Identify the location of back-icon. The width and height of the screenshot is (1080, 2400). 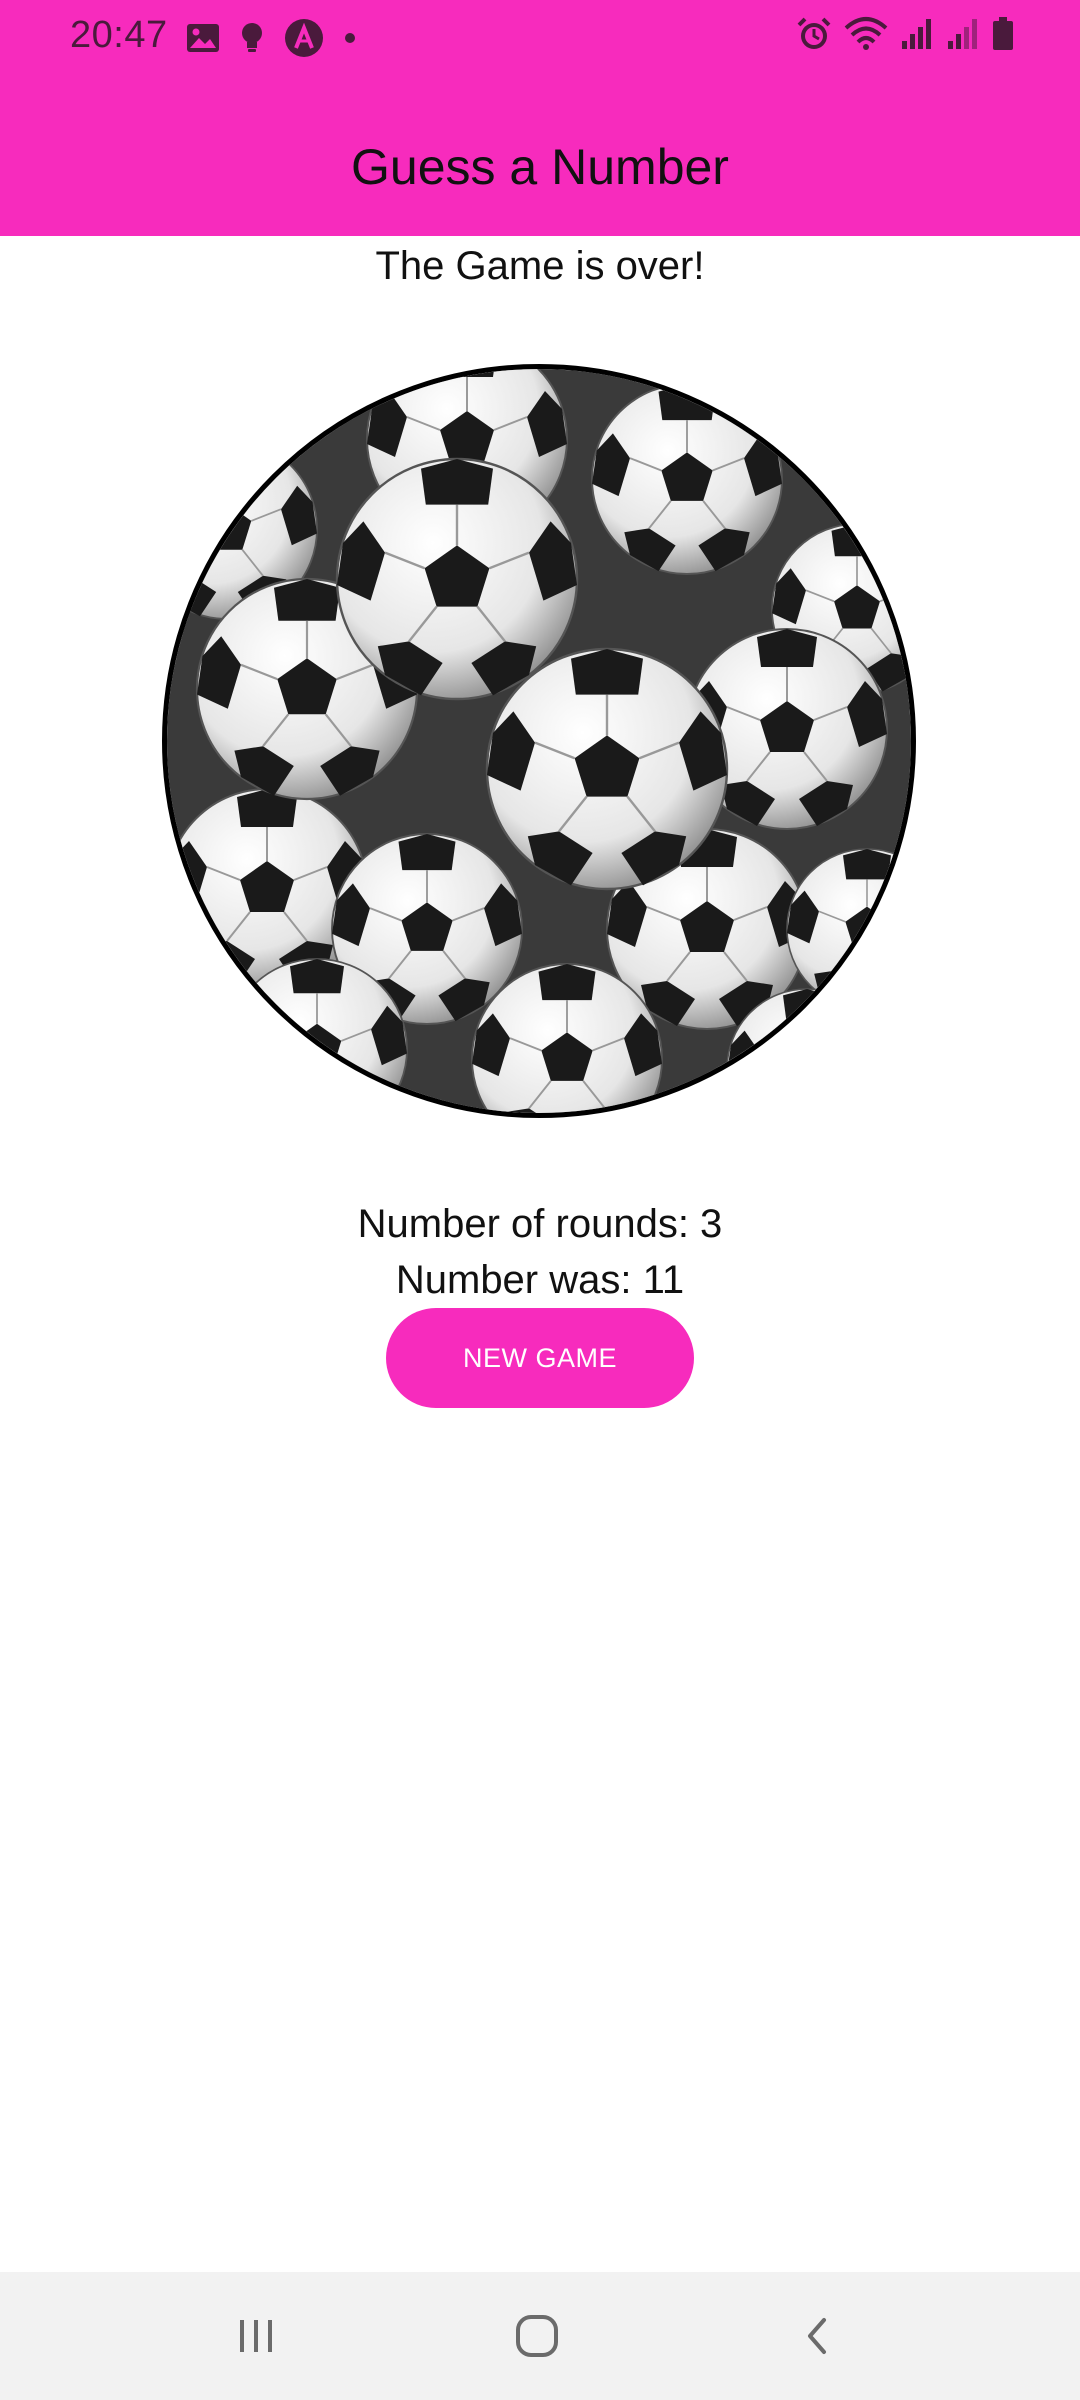
(817, 2336).